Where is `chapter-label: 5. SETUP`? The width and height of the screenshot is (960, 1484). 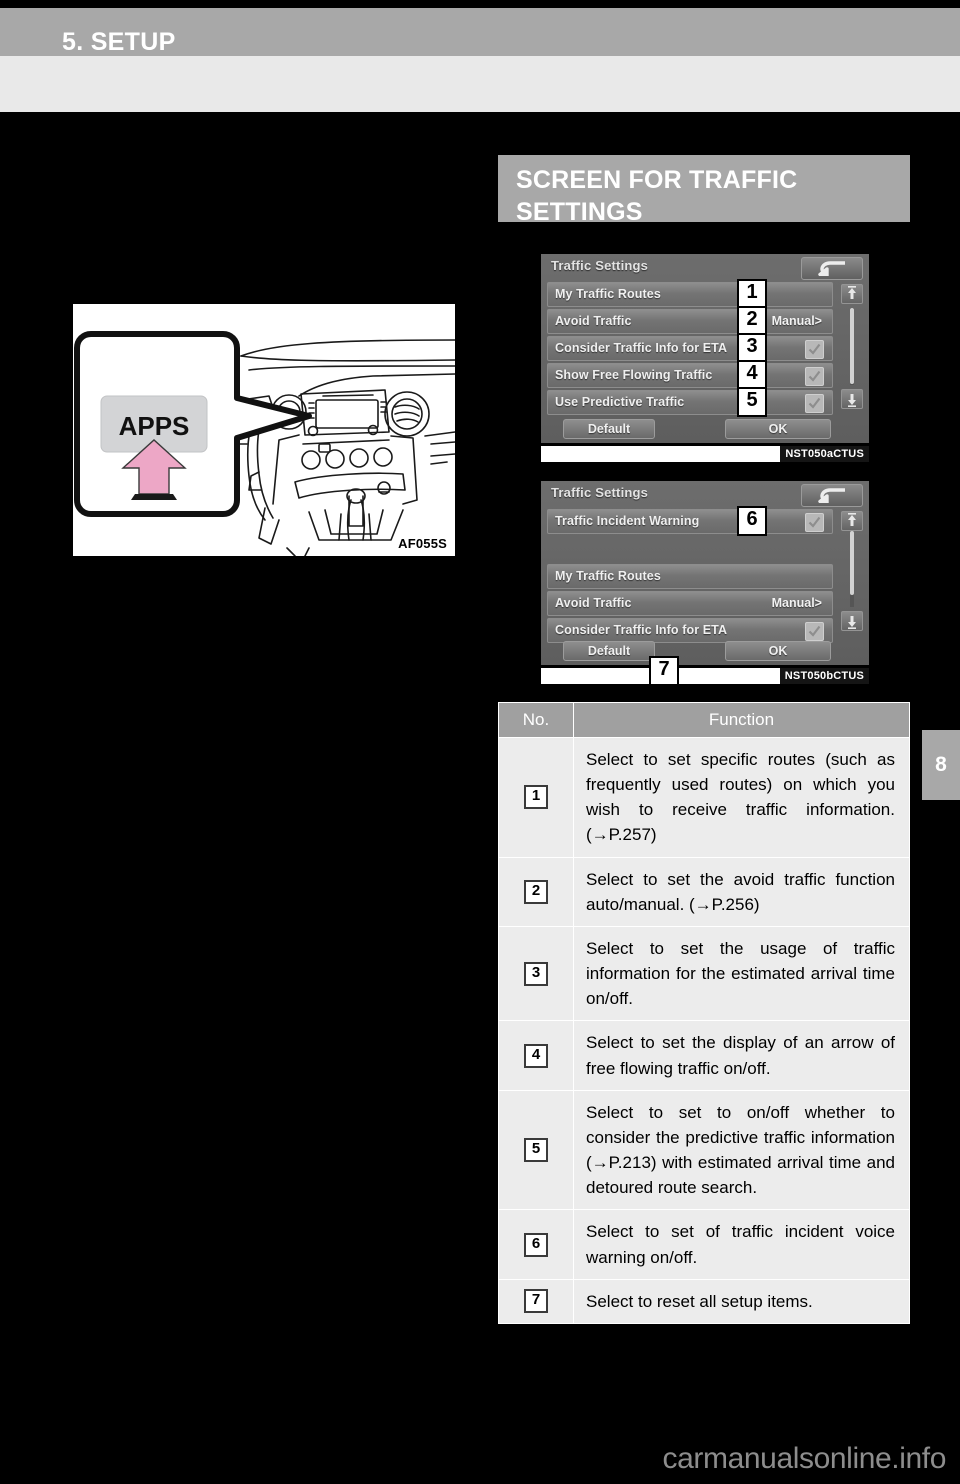
chapter-label: 5. SETUP is located at coordinates (119, 42).